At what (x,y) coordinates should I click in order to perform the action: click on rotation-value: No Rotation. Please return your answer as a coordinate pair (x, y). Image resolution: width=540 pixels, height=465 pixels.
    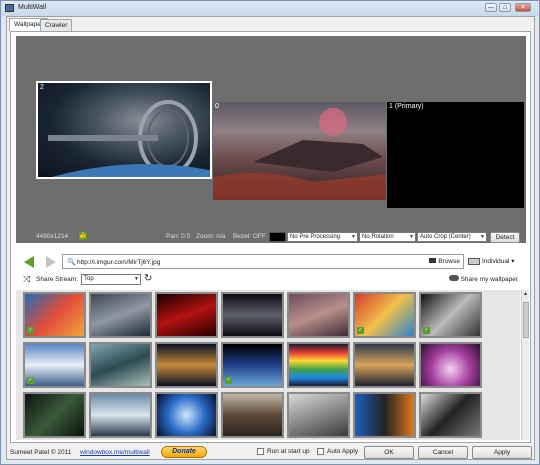
    Looking at the image, I should click on (378, 237).